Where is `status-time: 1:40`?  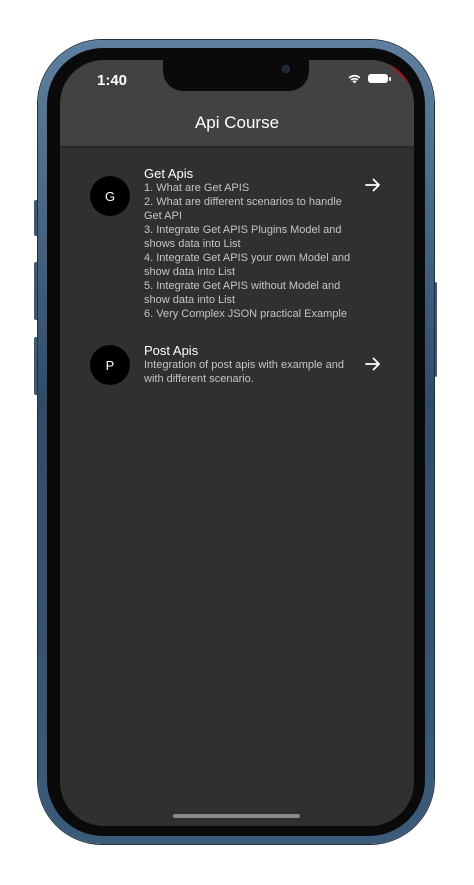
status-time: 1:40 is located at coordinates (112, 80).